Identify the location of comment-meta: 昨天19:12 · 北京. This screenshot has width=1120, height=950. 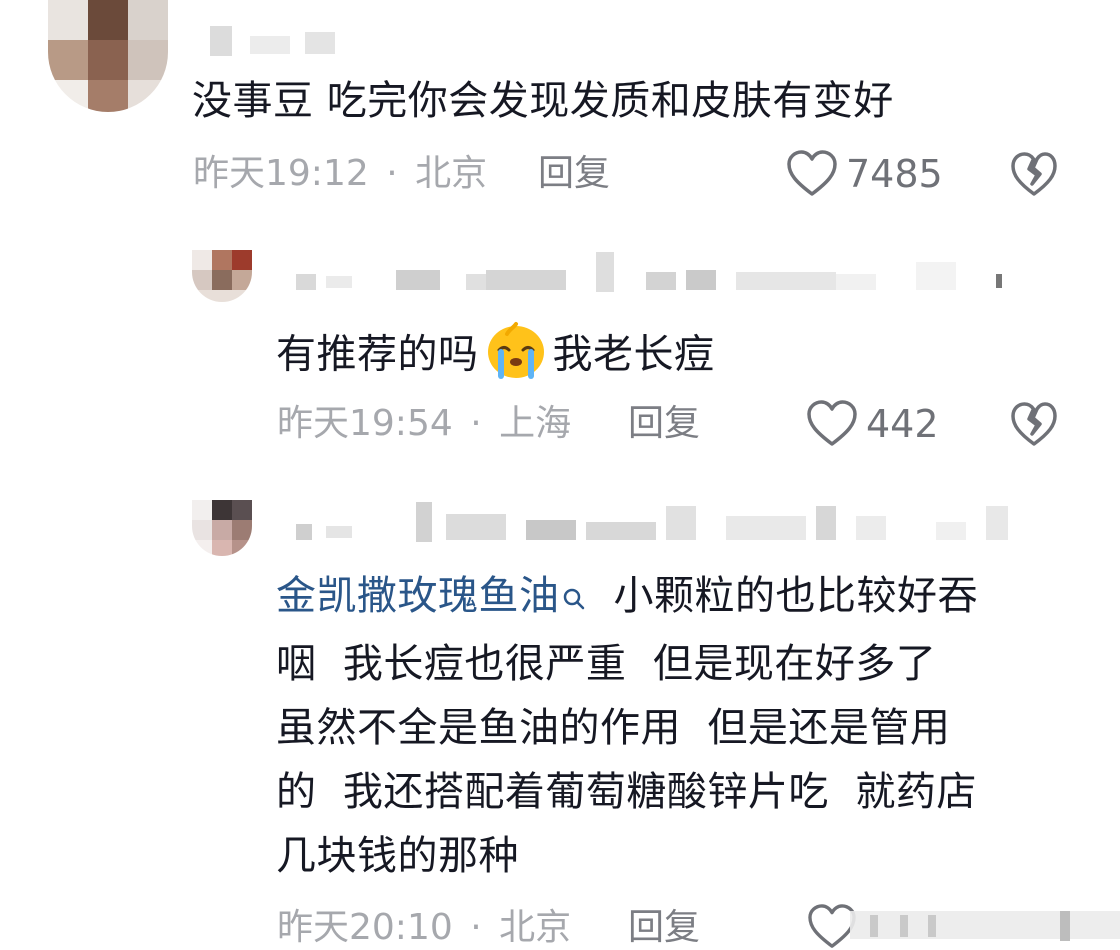
(340, 174).